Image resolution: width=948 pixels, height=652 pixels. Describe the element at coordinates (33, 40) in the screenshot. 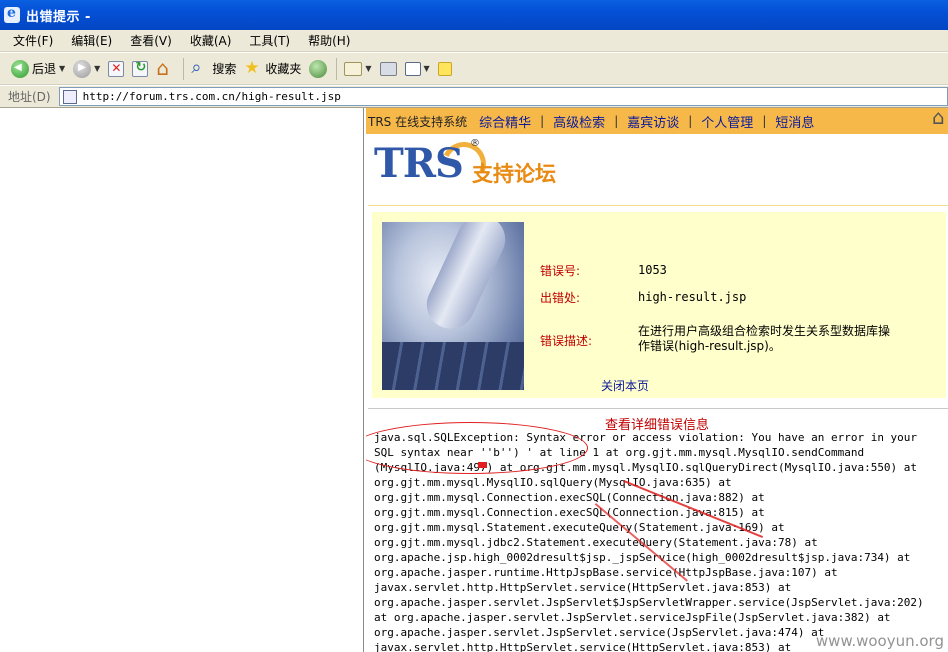

I see `menu-file: 文件(F)` at that location.